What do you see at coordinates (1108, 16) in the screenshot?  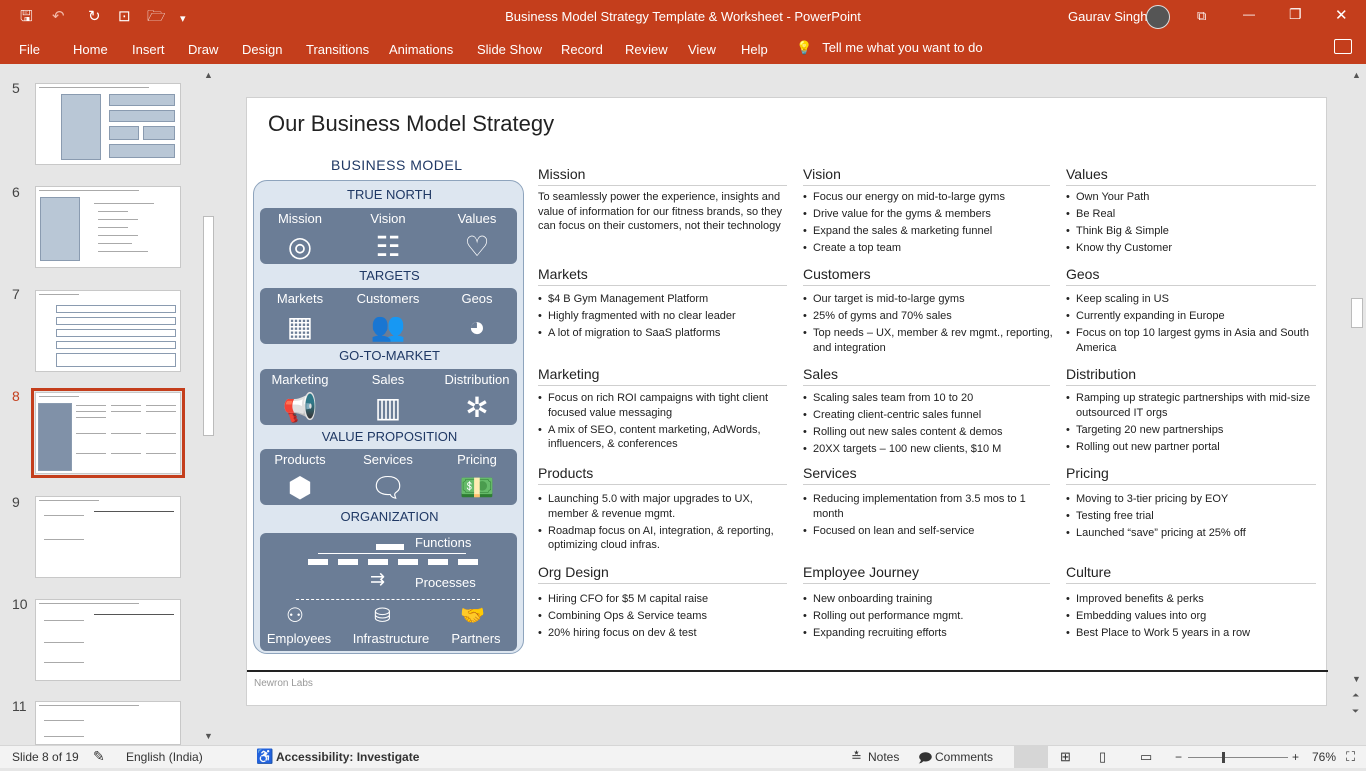 I see `user-name: Gaurav Singh` at bounding box center [1108, 16].